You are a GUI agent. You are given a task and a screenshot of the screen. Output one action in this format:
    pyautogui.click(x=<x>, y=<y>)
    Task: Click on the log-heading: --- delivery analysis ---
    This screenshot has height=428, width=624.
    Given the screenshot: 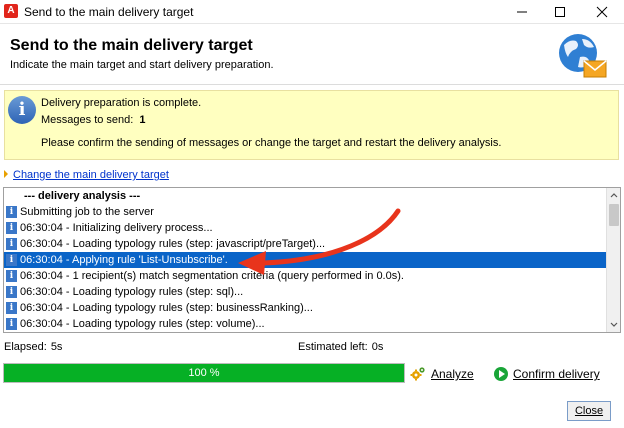 What is the action you would take?
    pyautogui.click(x=305, y=196)
    